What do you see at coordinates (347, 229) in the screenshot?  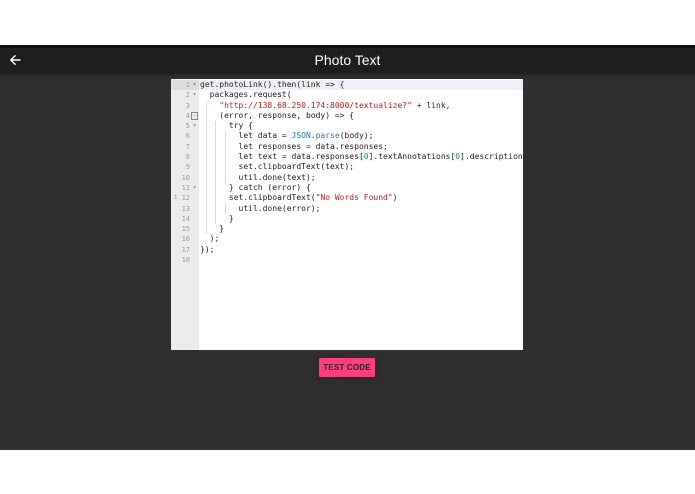 I see `code-line: 15 }` at bounding box center [347, 229].